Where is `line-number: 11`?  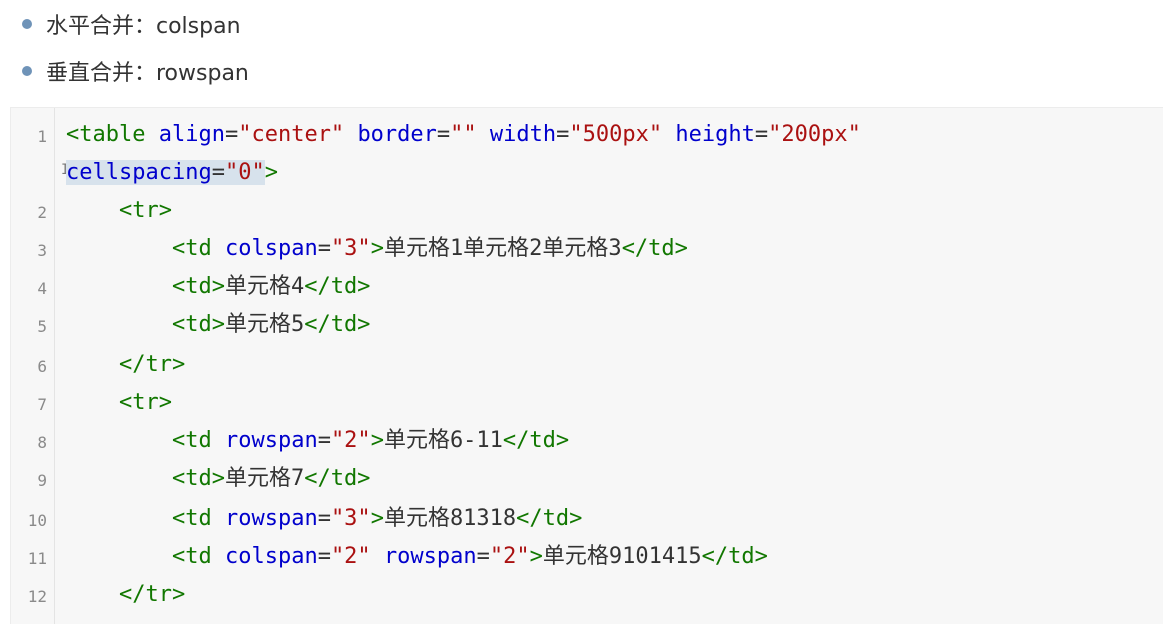 line-number: 11 is located at coordinates (37, 558).